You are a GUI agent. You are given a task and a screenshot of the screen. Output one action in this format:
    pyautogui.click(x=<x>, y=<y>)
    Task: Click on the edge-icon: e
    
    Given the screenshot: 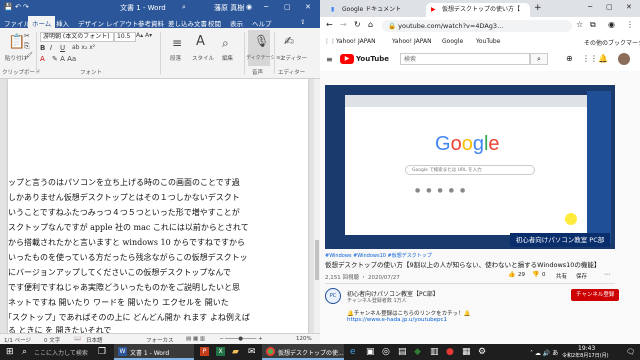 What is the action you would take?
    pyautogui.click(x=353, y=352)
    